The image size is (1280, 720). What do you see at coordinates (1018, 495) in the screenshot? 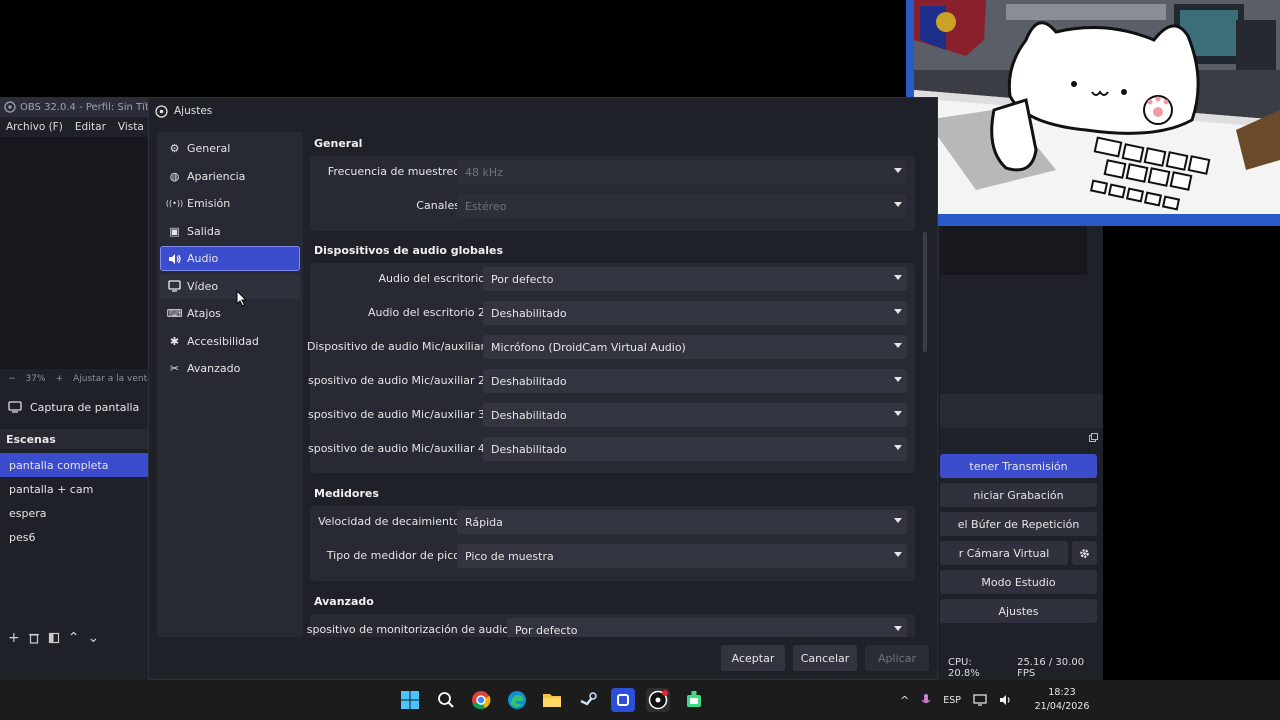
I see `start-recording-button: niciar Grabación` at bounding box center [1018, 495].